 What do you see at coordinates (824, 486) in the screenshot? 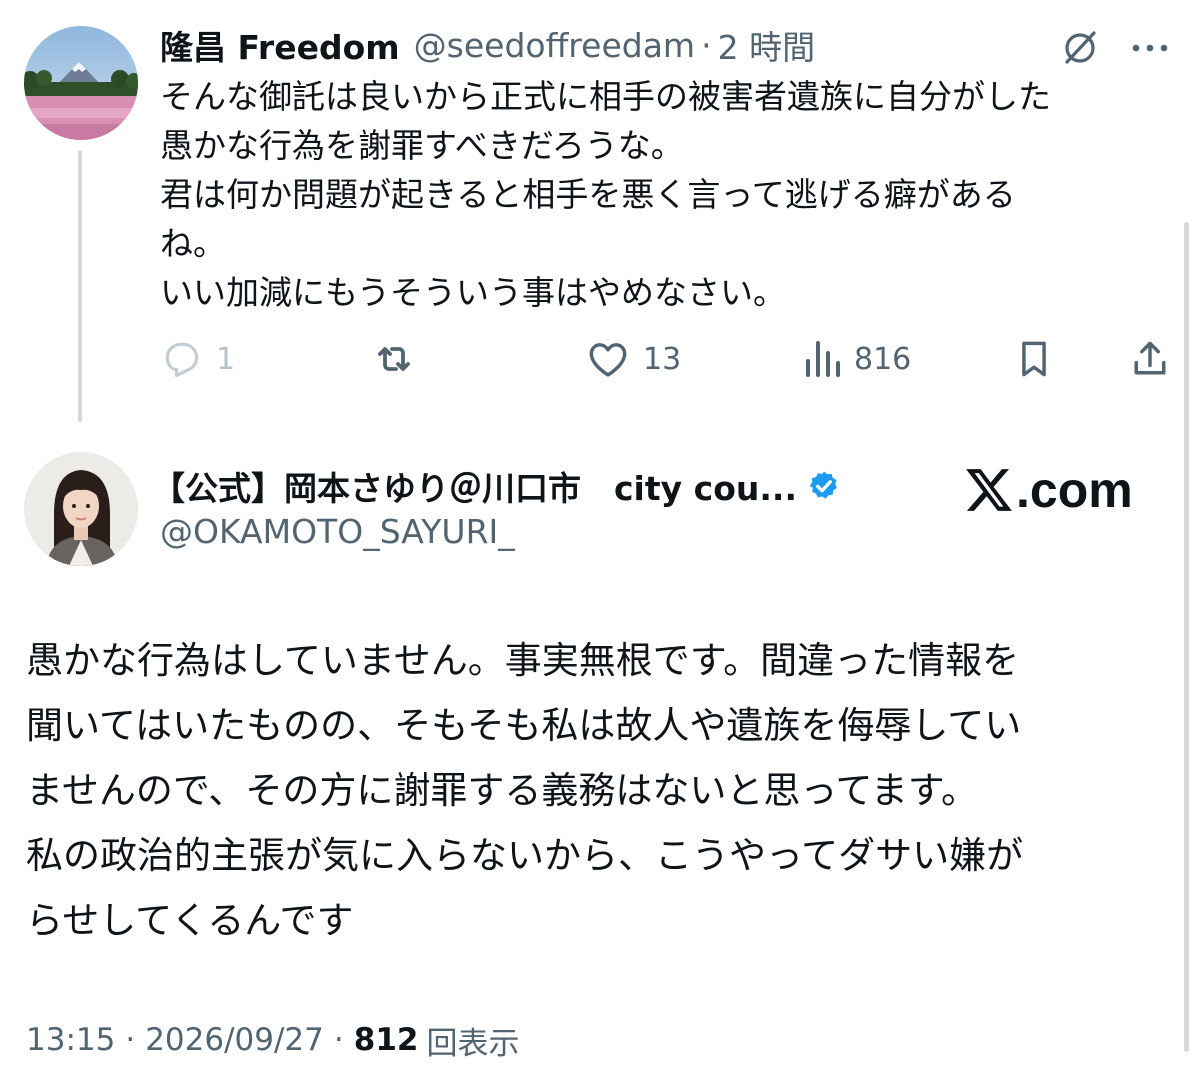
I see `verified-badge-icon` at bounding box center [824, 486].